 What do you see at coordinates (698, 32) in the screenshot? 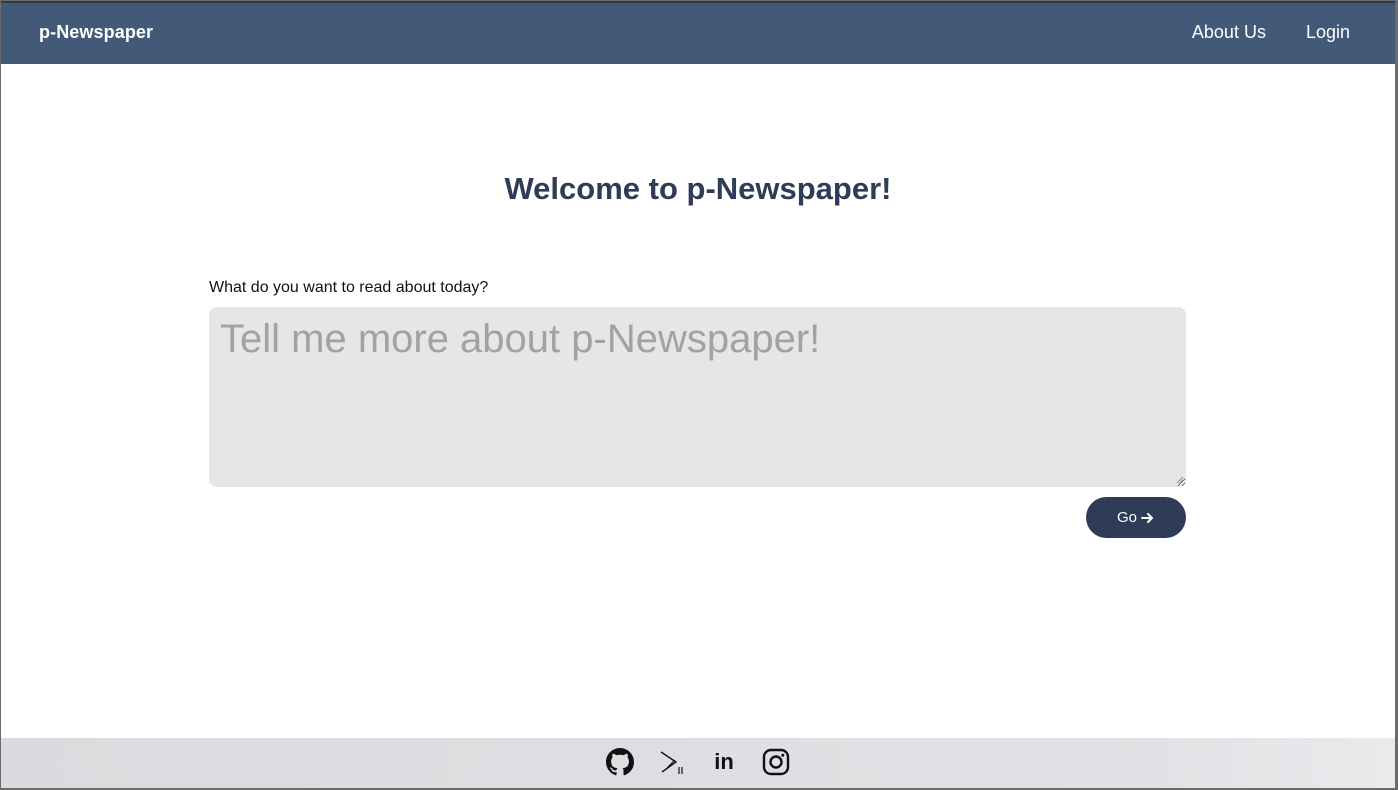
I see `top-navbar: p-Newspaper About Us Login` at bounding box center [698, 32].